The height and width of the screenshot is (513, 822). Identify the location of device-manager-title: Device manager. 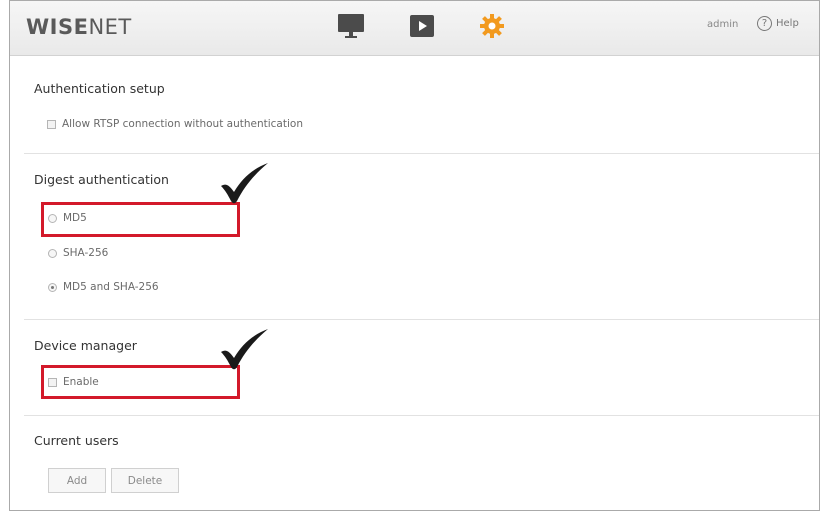
(85, 345).